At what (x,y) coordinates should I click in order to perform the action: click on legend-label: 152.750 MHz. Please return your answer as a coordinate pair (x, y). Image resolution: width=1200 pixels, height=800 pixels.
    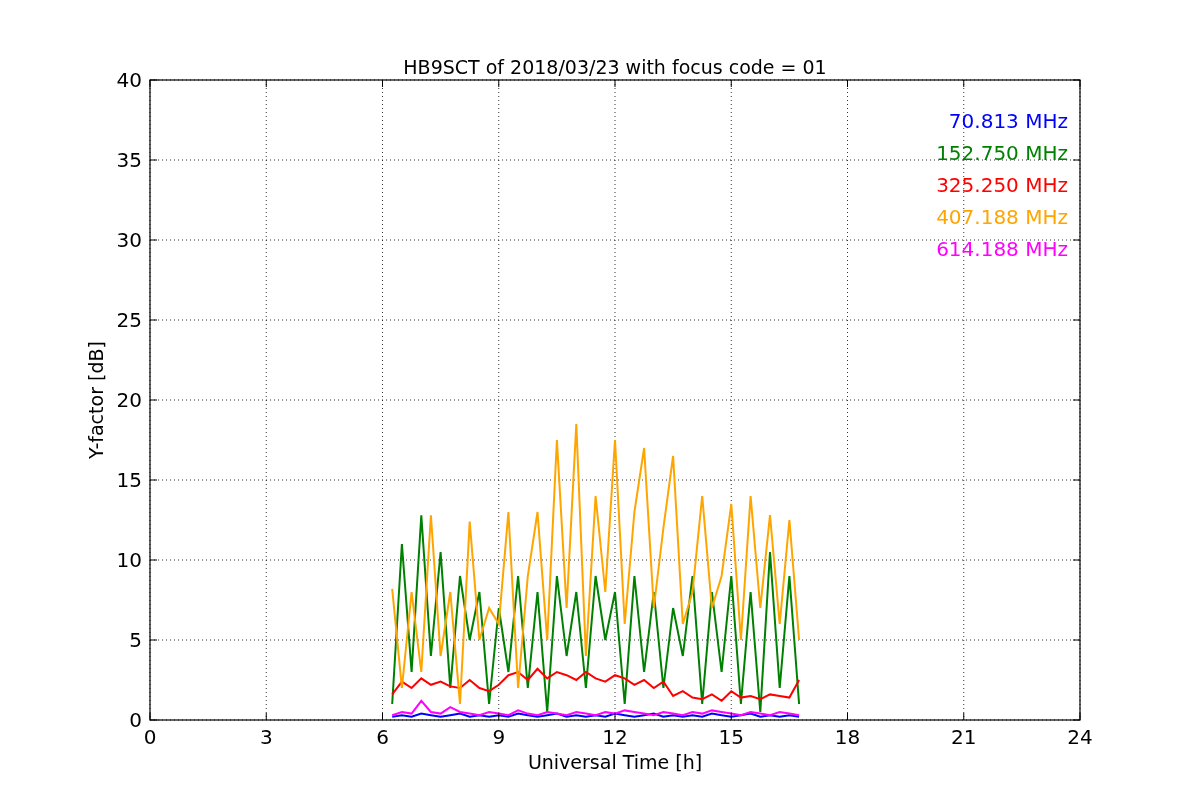
    Looking at the image, I should click on (1002, 153).